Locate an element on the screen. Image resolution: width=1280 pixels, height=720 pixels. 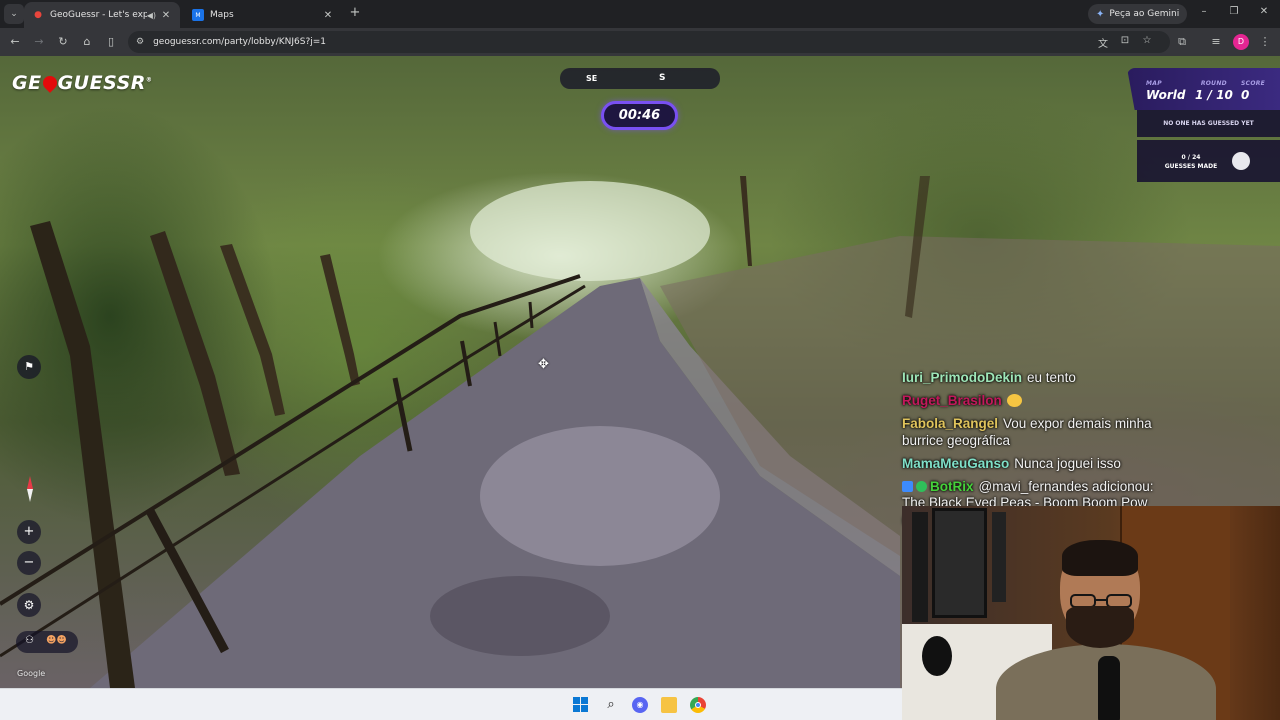
chat-message: Ruget_Brasilon is located at coordinates (1032, 401).